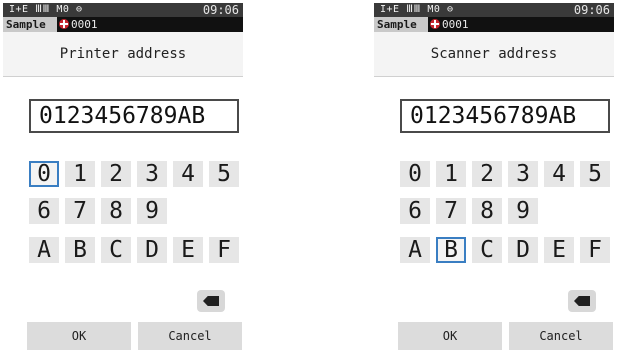 The image size is (632, 355). I want to click on title-area: Printer address, so click(123, 54).